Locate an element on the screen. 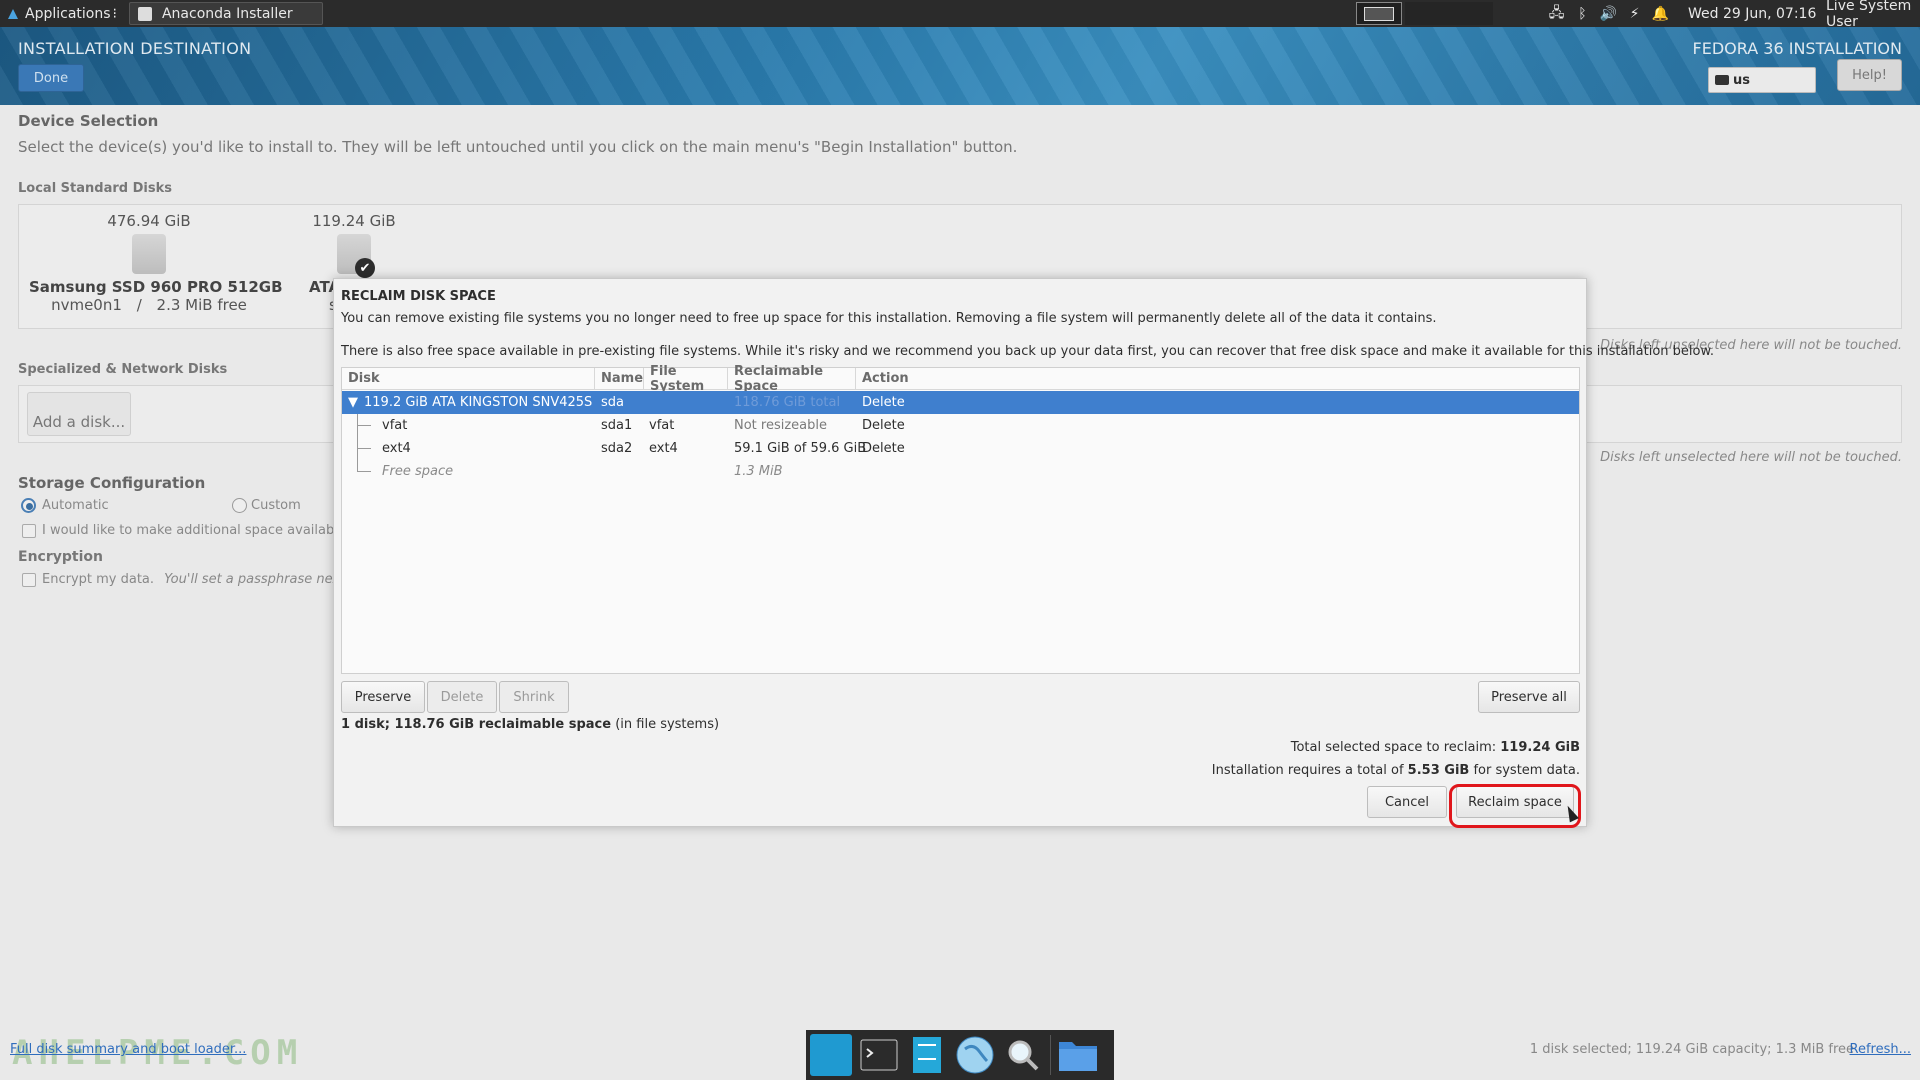 This screenshot has height=1080, width=1920. cell-fs: vfat is located at coordinates (662, 425).